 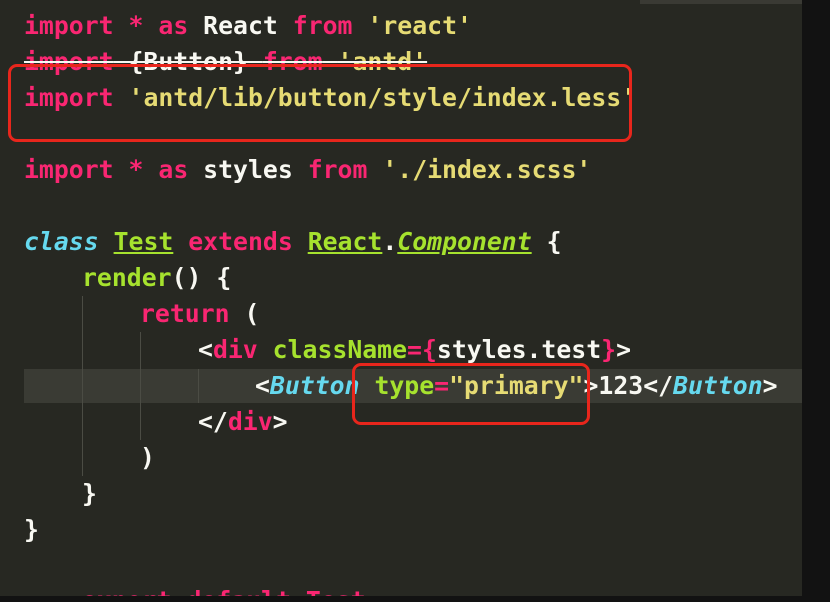 What do you see at coordinates (340, 349) in the screenshot?
I see `jsx-attribute: className` at bounding box center [340, 349].